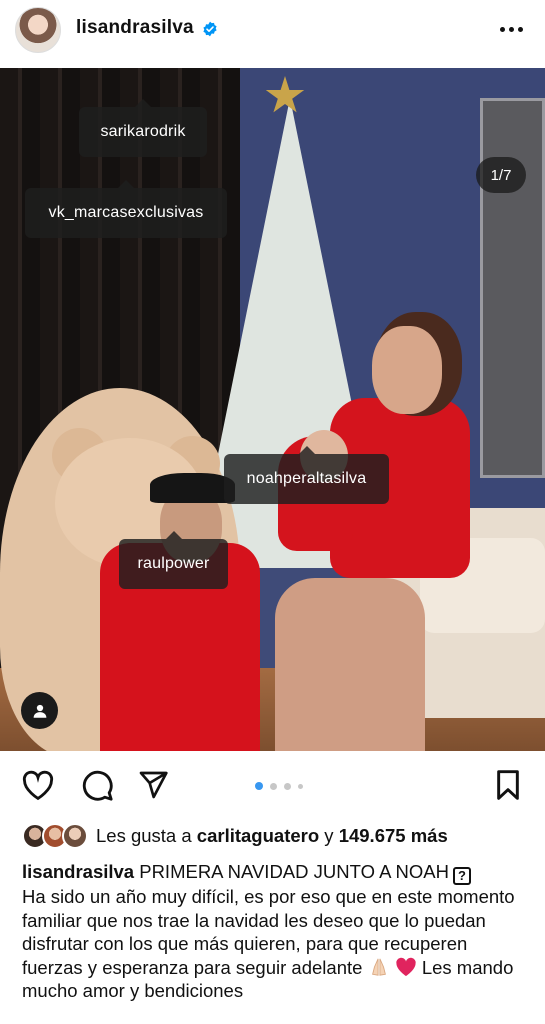  What do you see at coordinates (512, 288) in the screenshot?
I see `photo-mirror-frame` at bounding box center [512, 288].